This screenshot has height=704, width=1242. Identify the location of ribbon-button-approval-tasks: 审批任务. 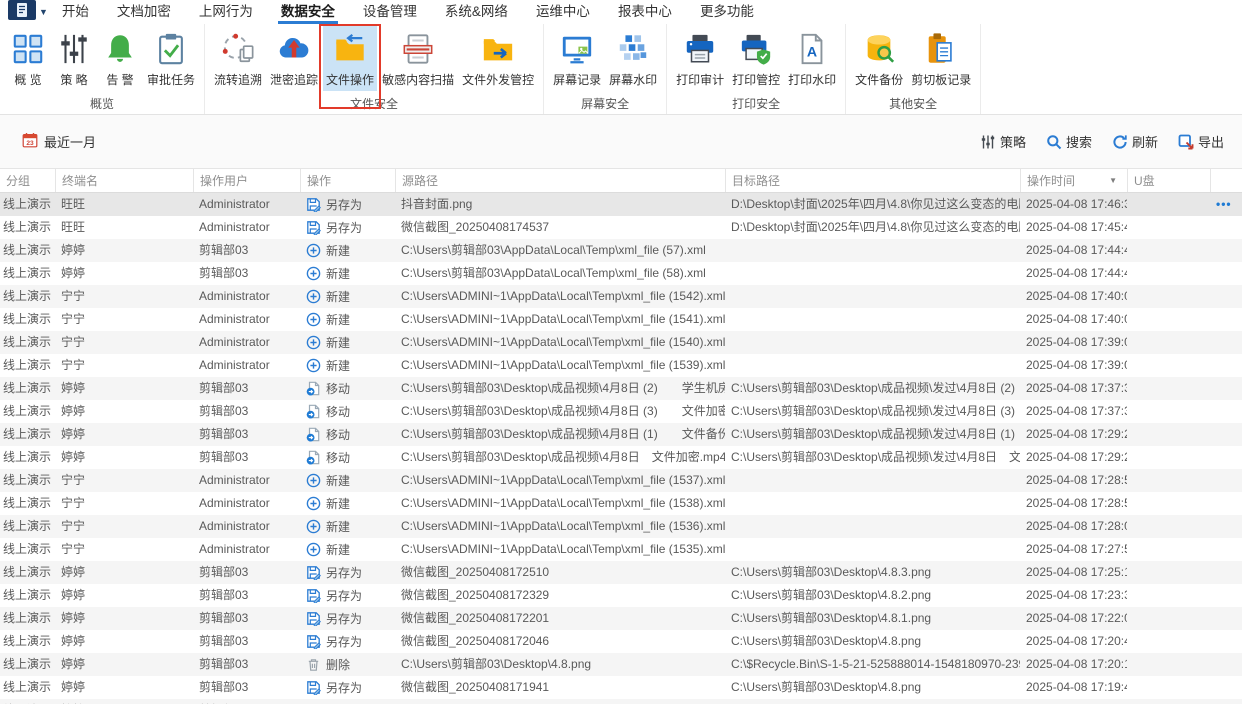
(171, 58).